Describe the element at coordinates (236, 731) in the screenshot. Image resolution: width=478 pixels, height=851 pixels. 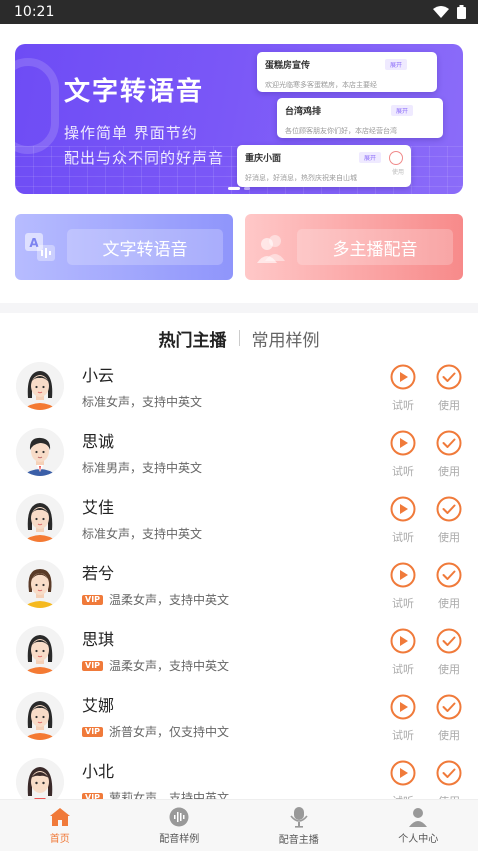
I see `anchor-description: VIP 浙普女声，仅支持中文` at that location.